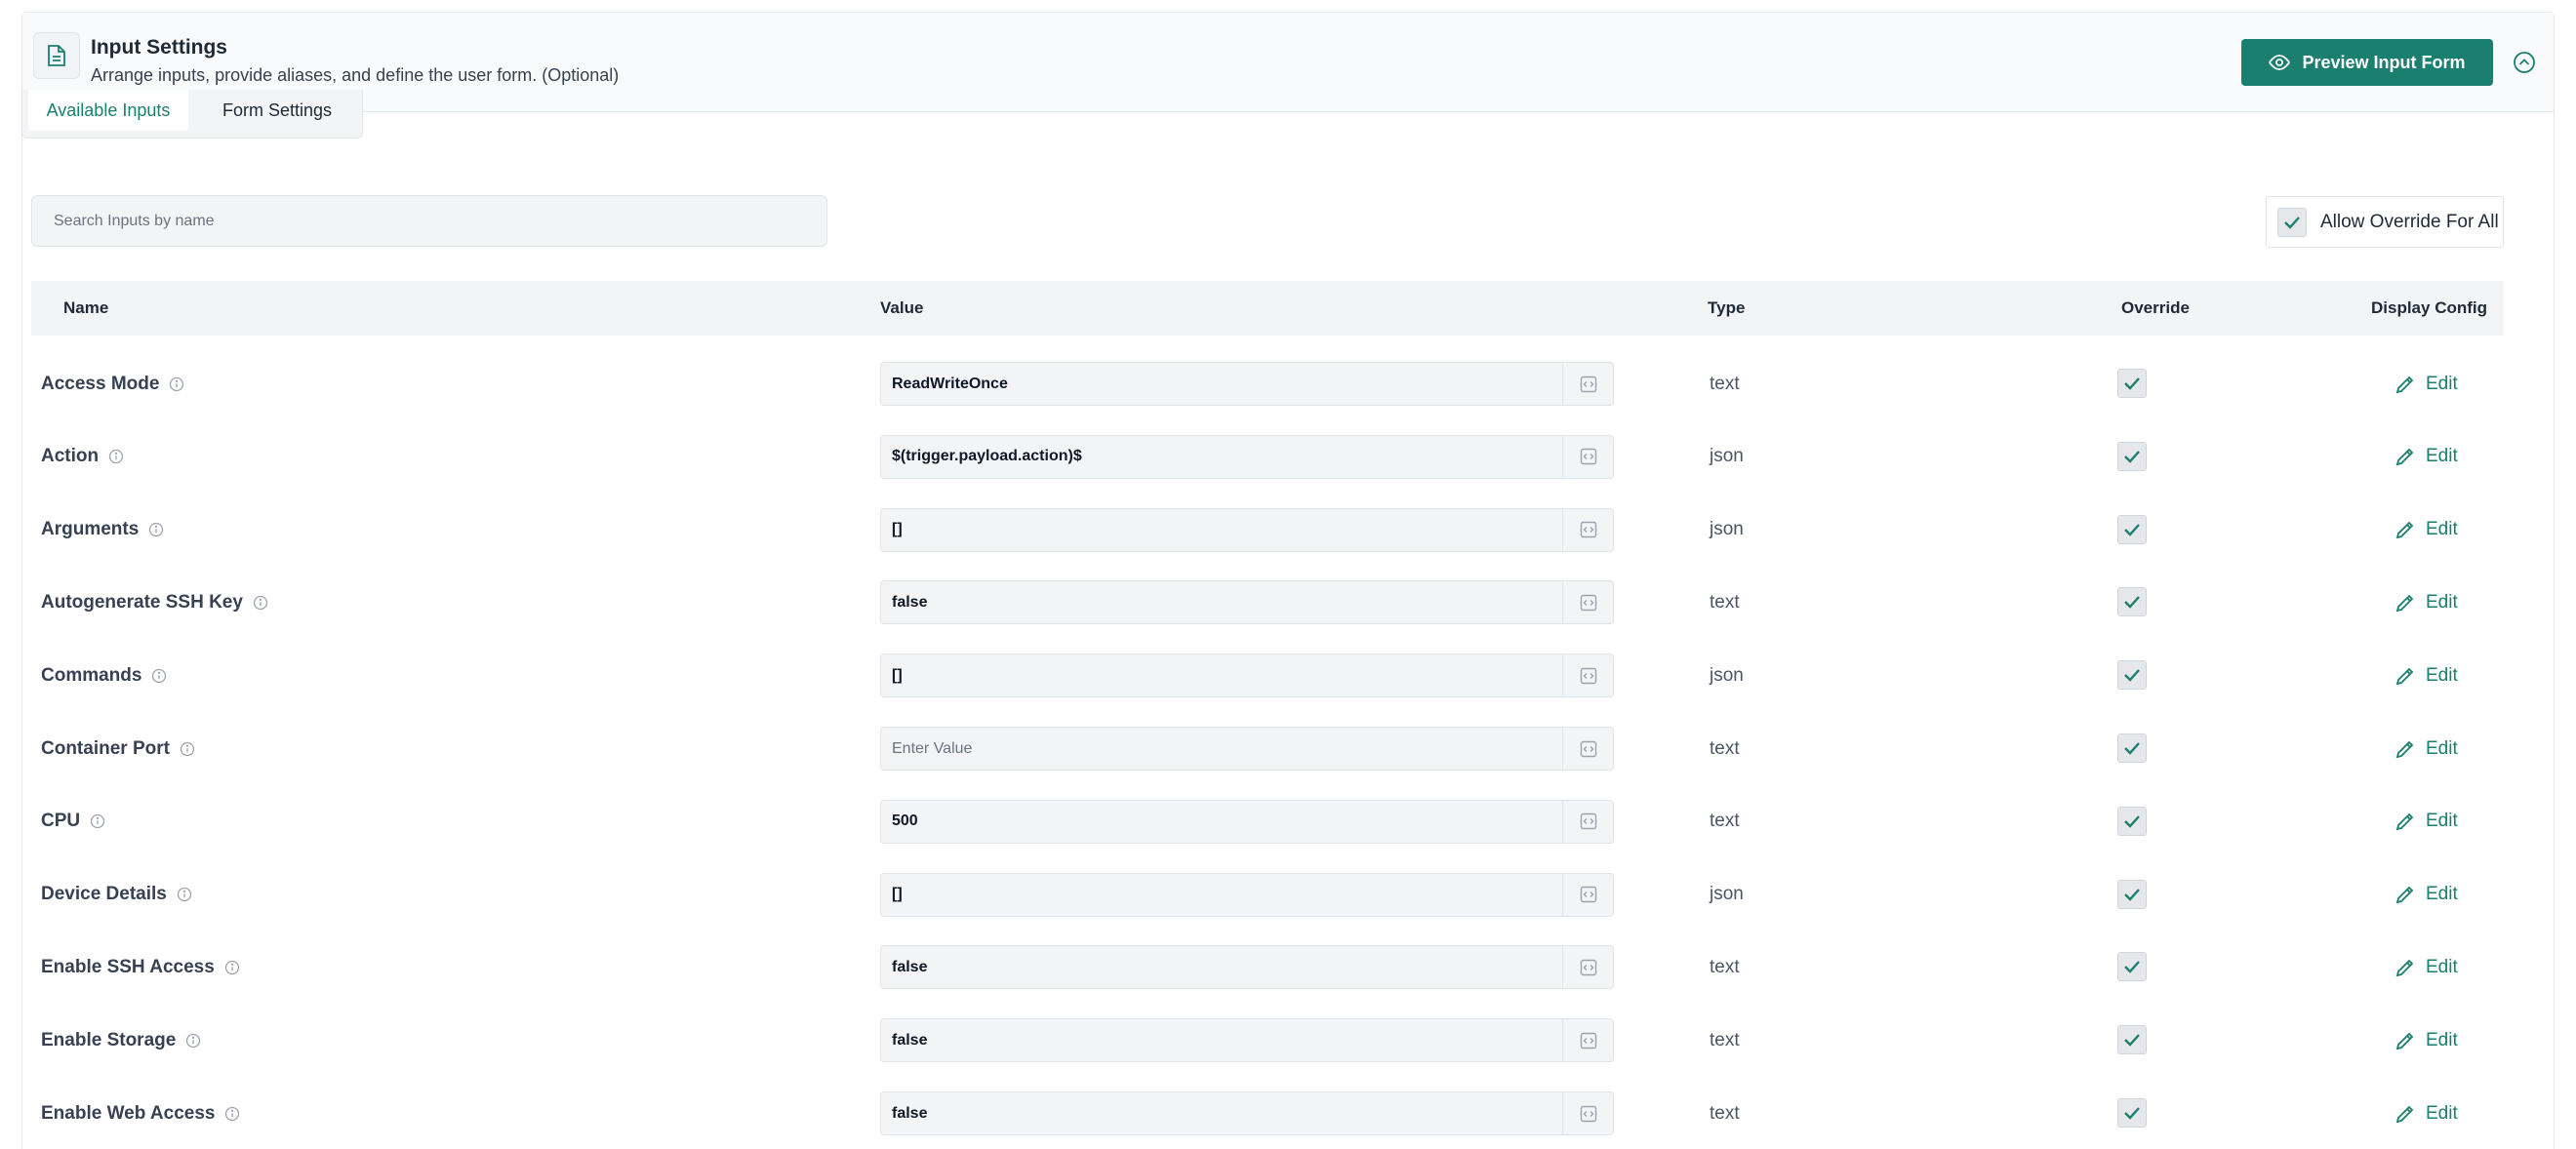  What do you see at coordinates (140, 967) in the screenshot?
I see `input-name: Enable SSH Access` at bounding box center [140, 967].